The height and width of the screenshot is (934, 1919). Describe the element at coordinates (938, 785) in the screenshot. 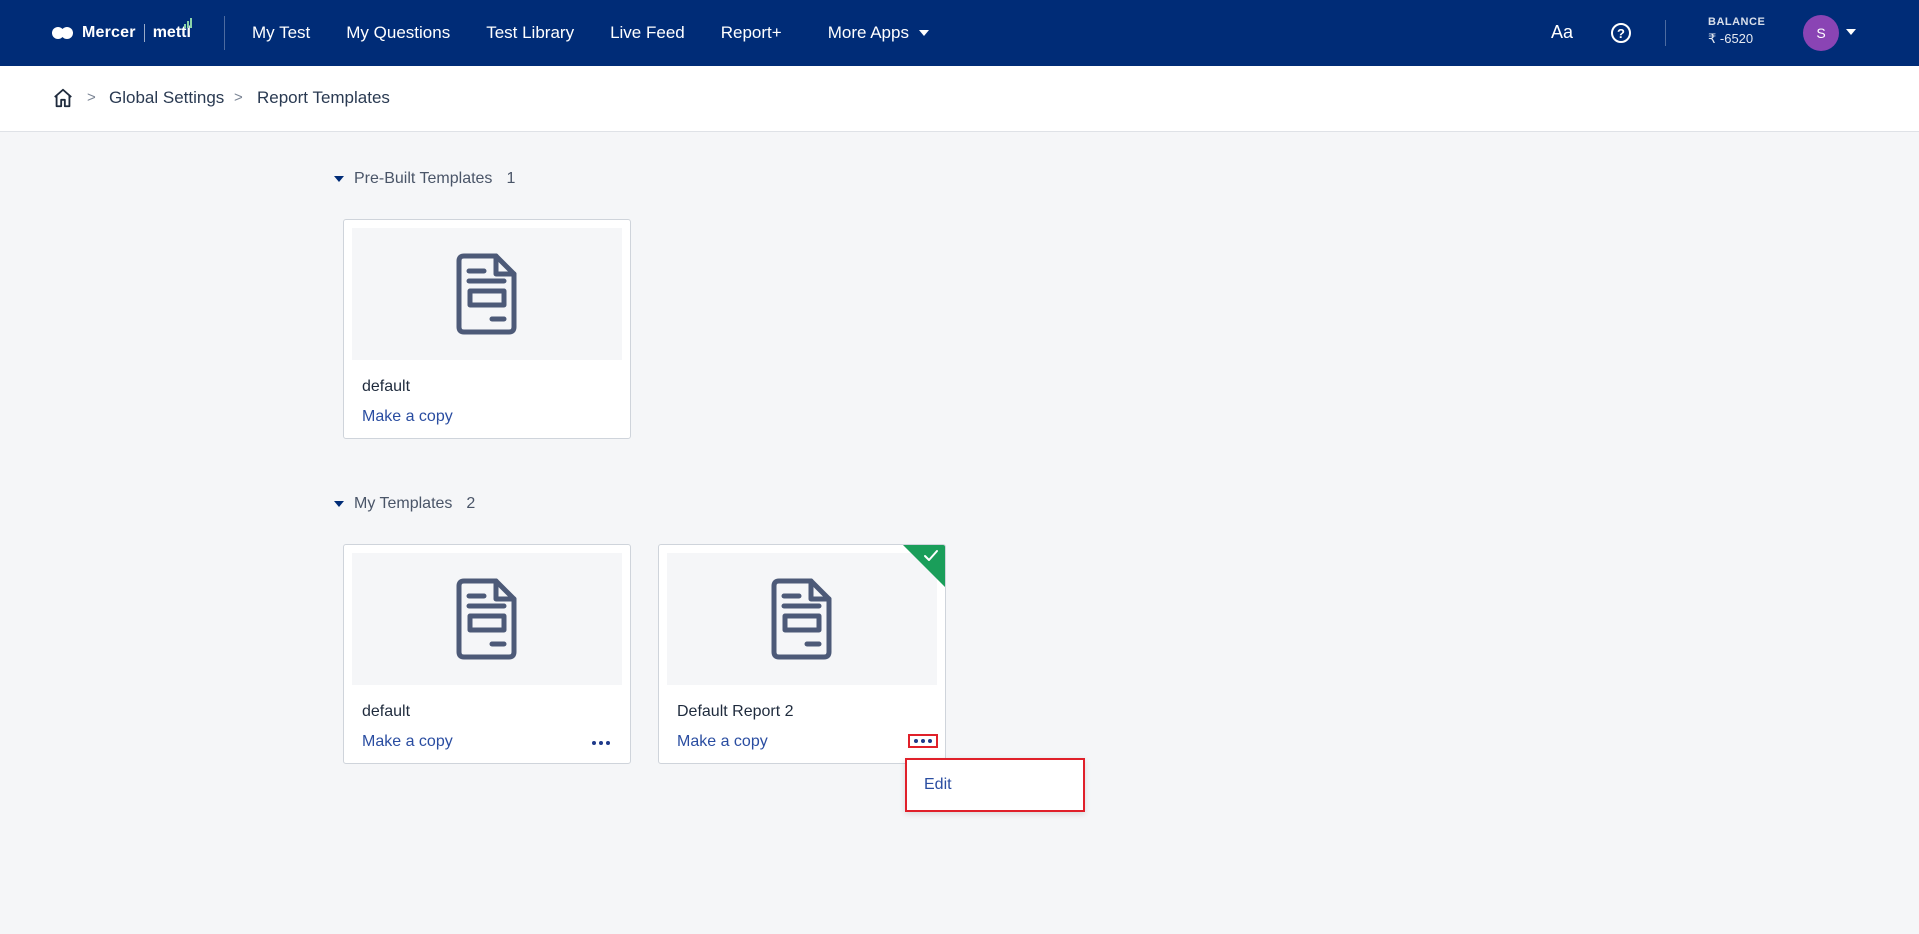

I see `menu-item-edit: Edit` at that location.